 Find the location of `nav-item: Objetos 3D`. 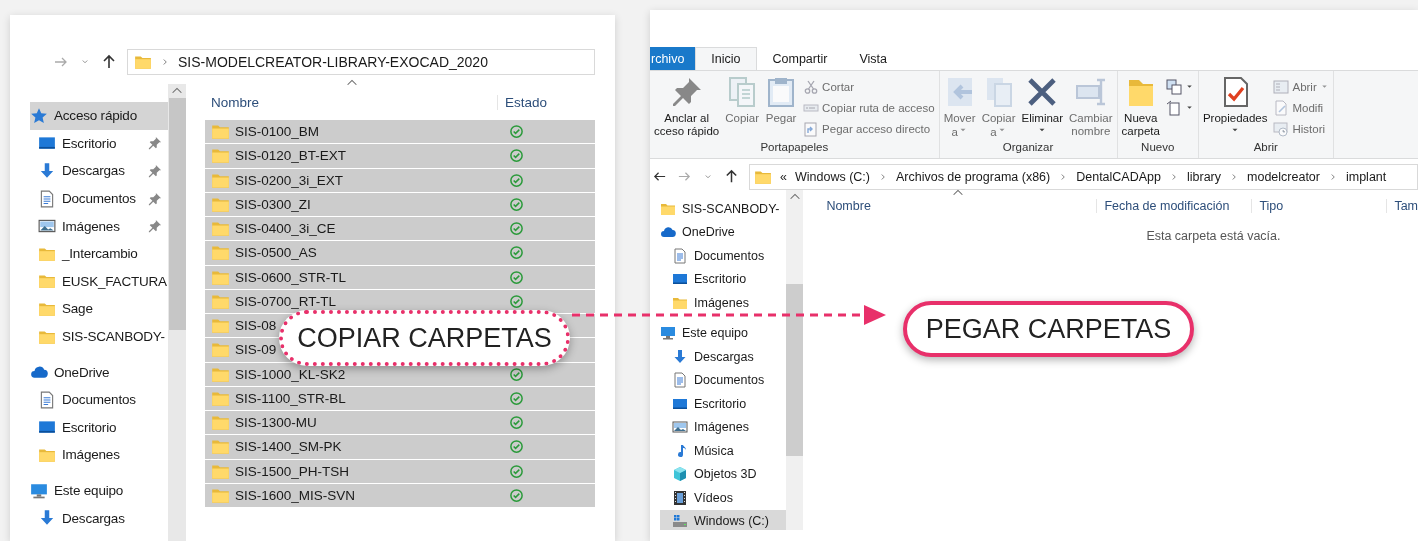

nav-item: Objetos 3D is located at coordinates (723, 474).